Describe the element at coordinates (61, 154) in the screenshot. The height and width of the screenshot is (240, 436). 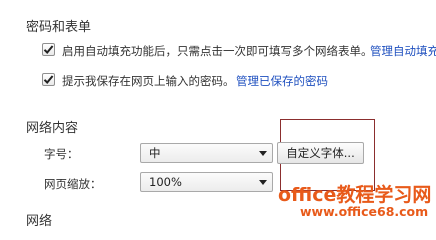
I see `font-size-label: 字号：` at that location.